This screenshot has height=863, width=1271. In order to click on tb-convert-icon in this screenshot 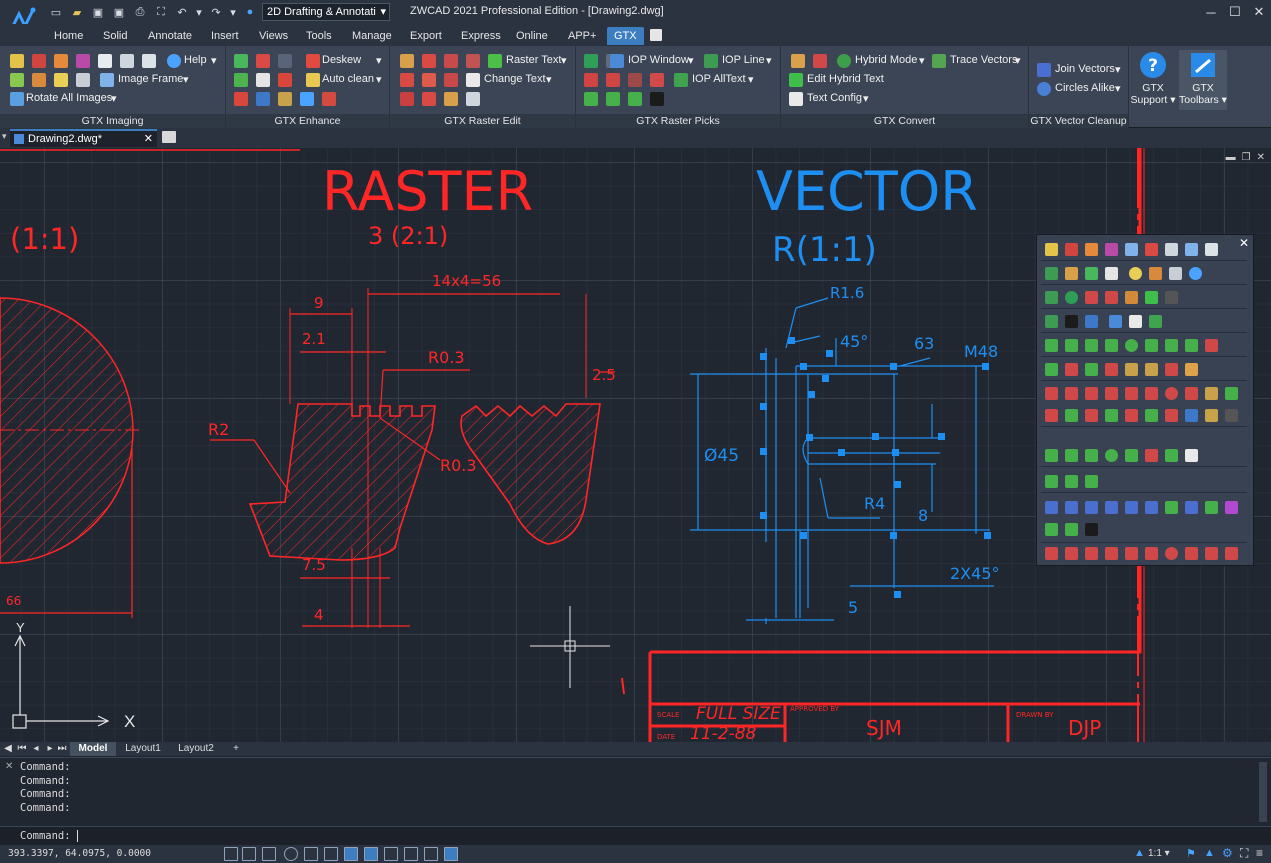, I will do `click(1051, 297)`.